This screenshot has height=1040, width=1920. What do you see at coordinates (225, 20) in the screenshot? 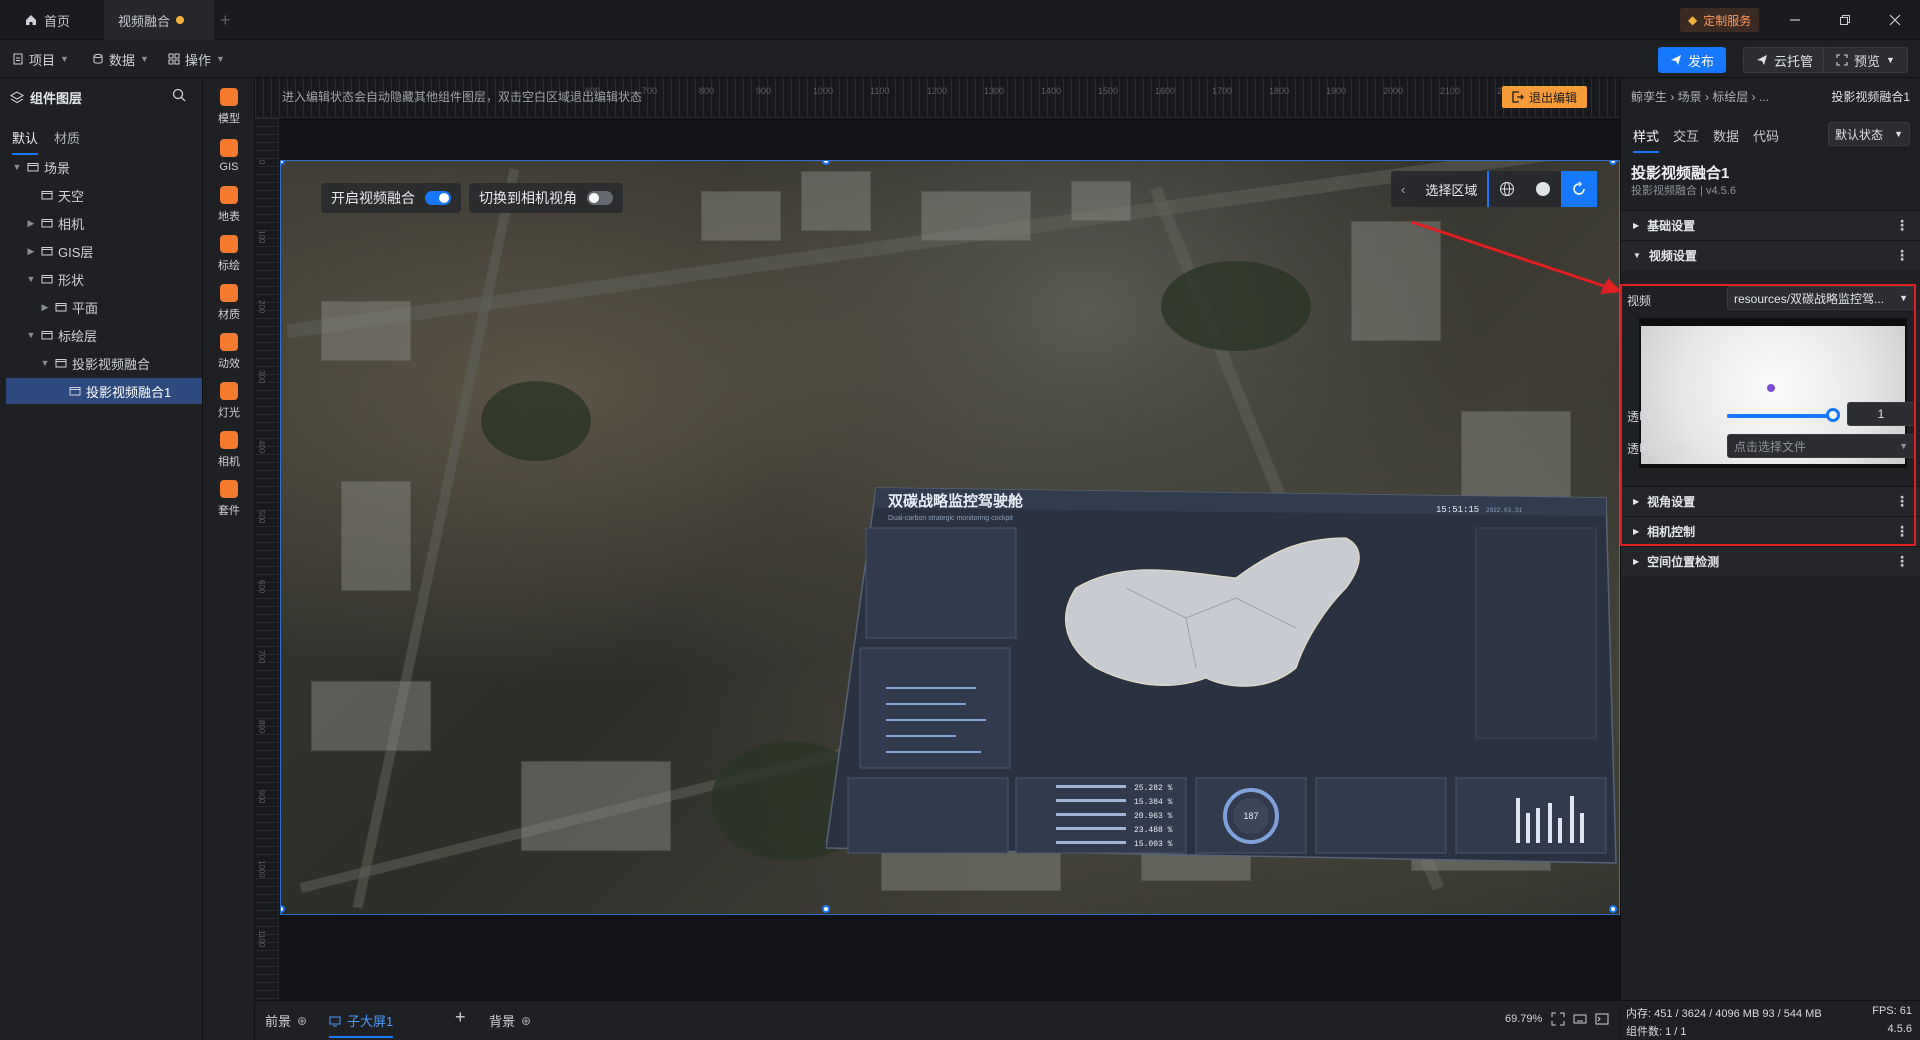
I see `add-tab-button: +` at bounding box center [225, 20].